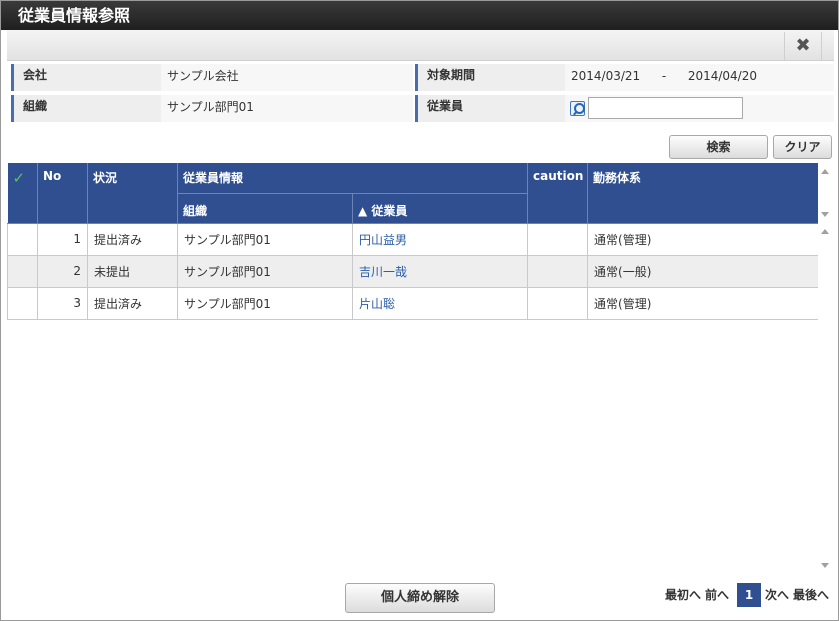  I want to click on table-row: 2 未提出 サンプル部門01 吉川一哉 通常(一般), so click(413, 271).